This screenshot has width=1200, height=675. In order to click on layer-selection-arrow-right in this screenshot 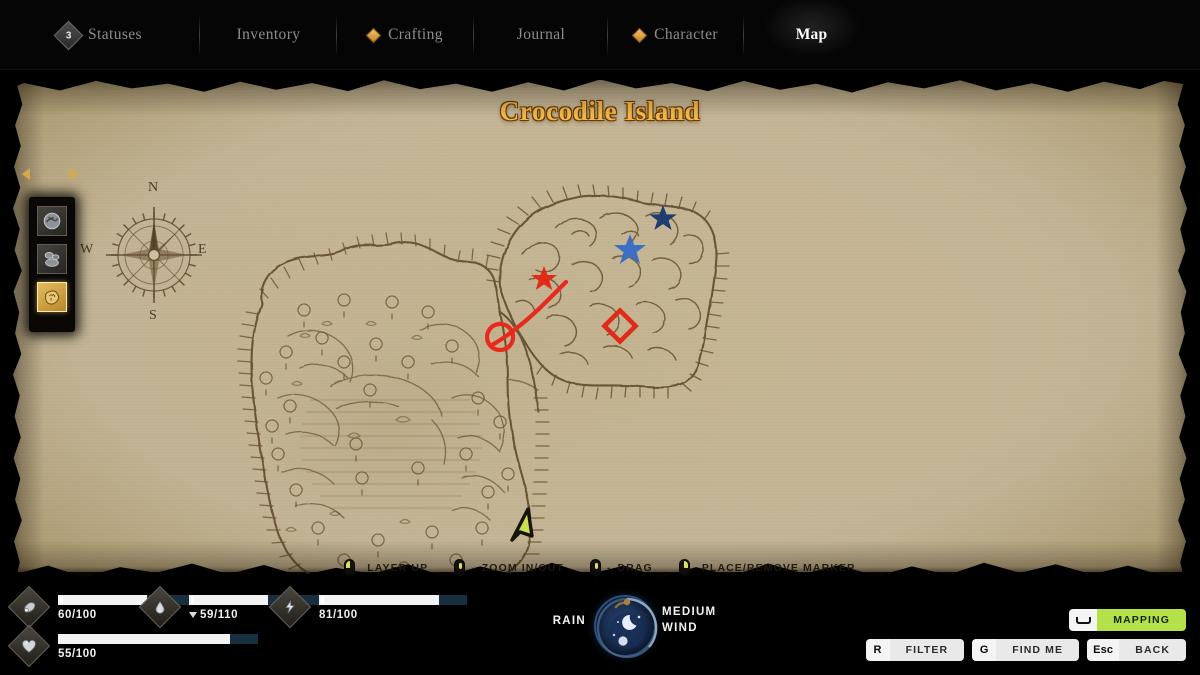, I will do `click(74, 174)`.